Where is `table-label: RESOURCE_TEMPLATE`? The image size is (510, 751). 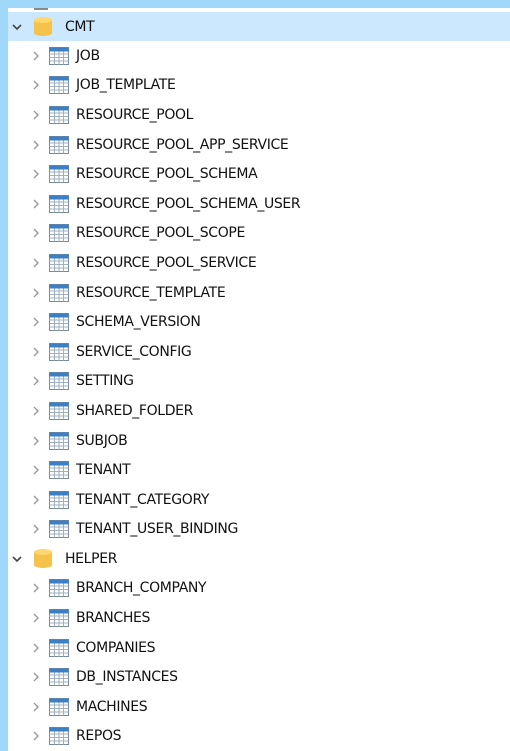
table-label: RESOURCE_TEMPLATE is located at coordinates (151, 292).